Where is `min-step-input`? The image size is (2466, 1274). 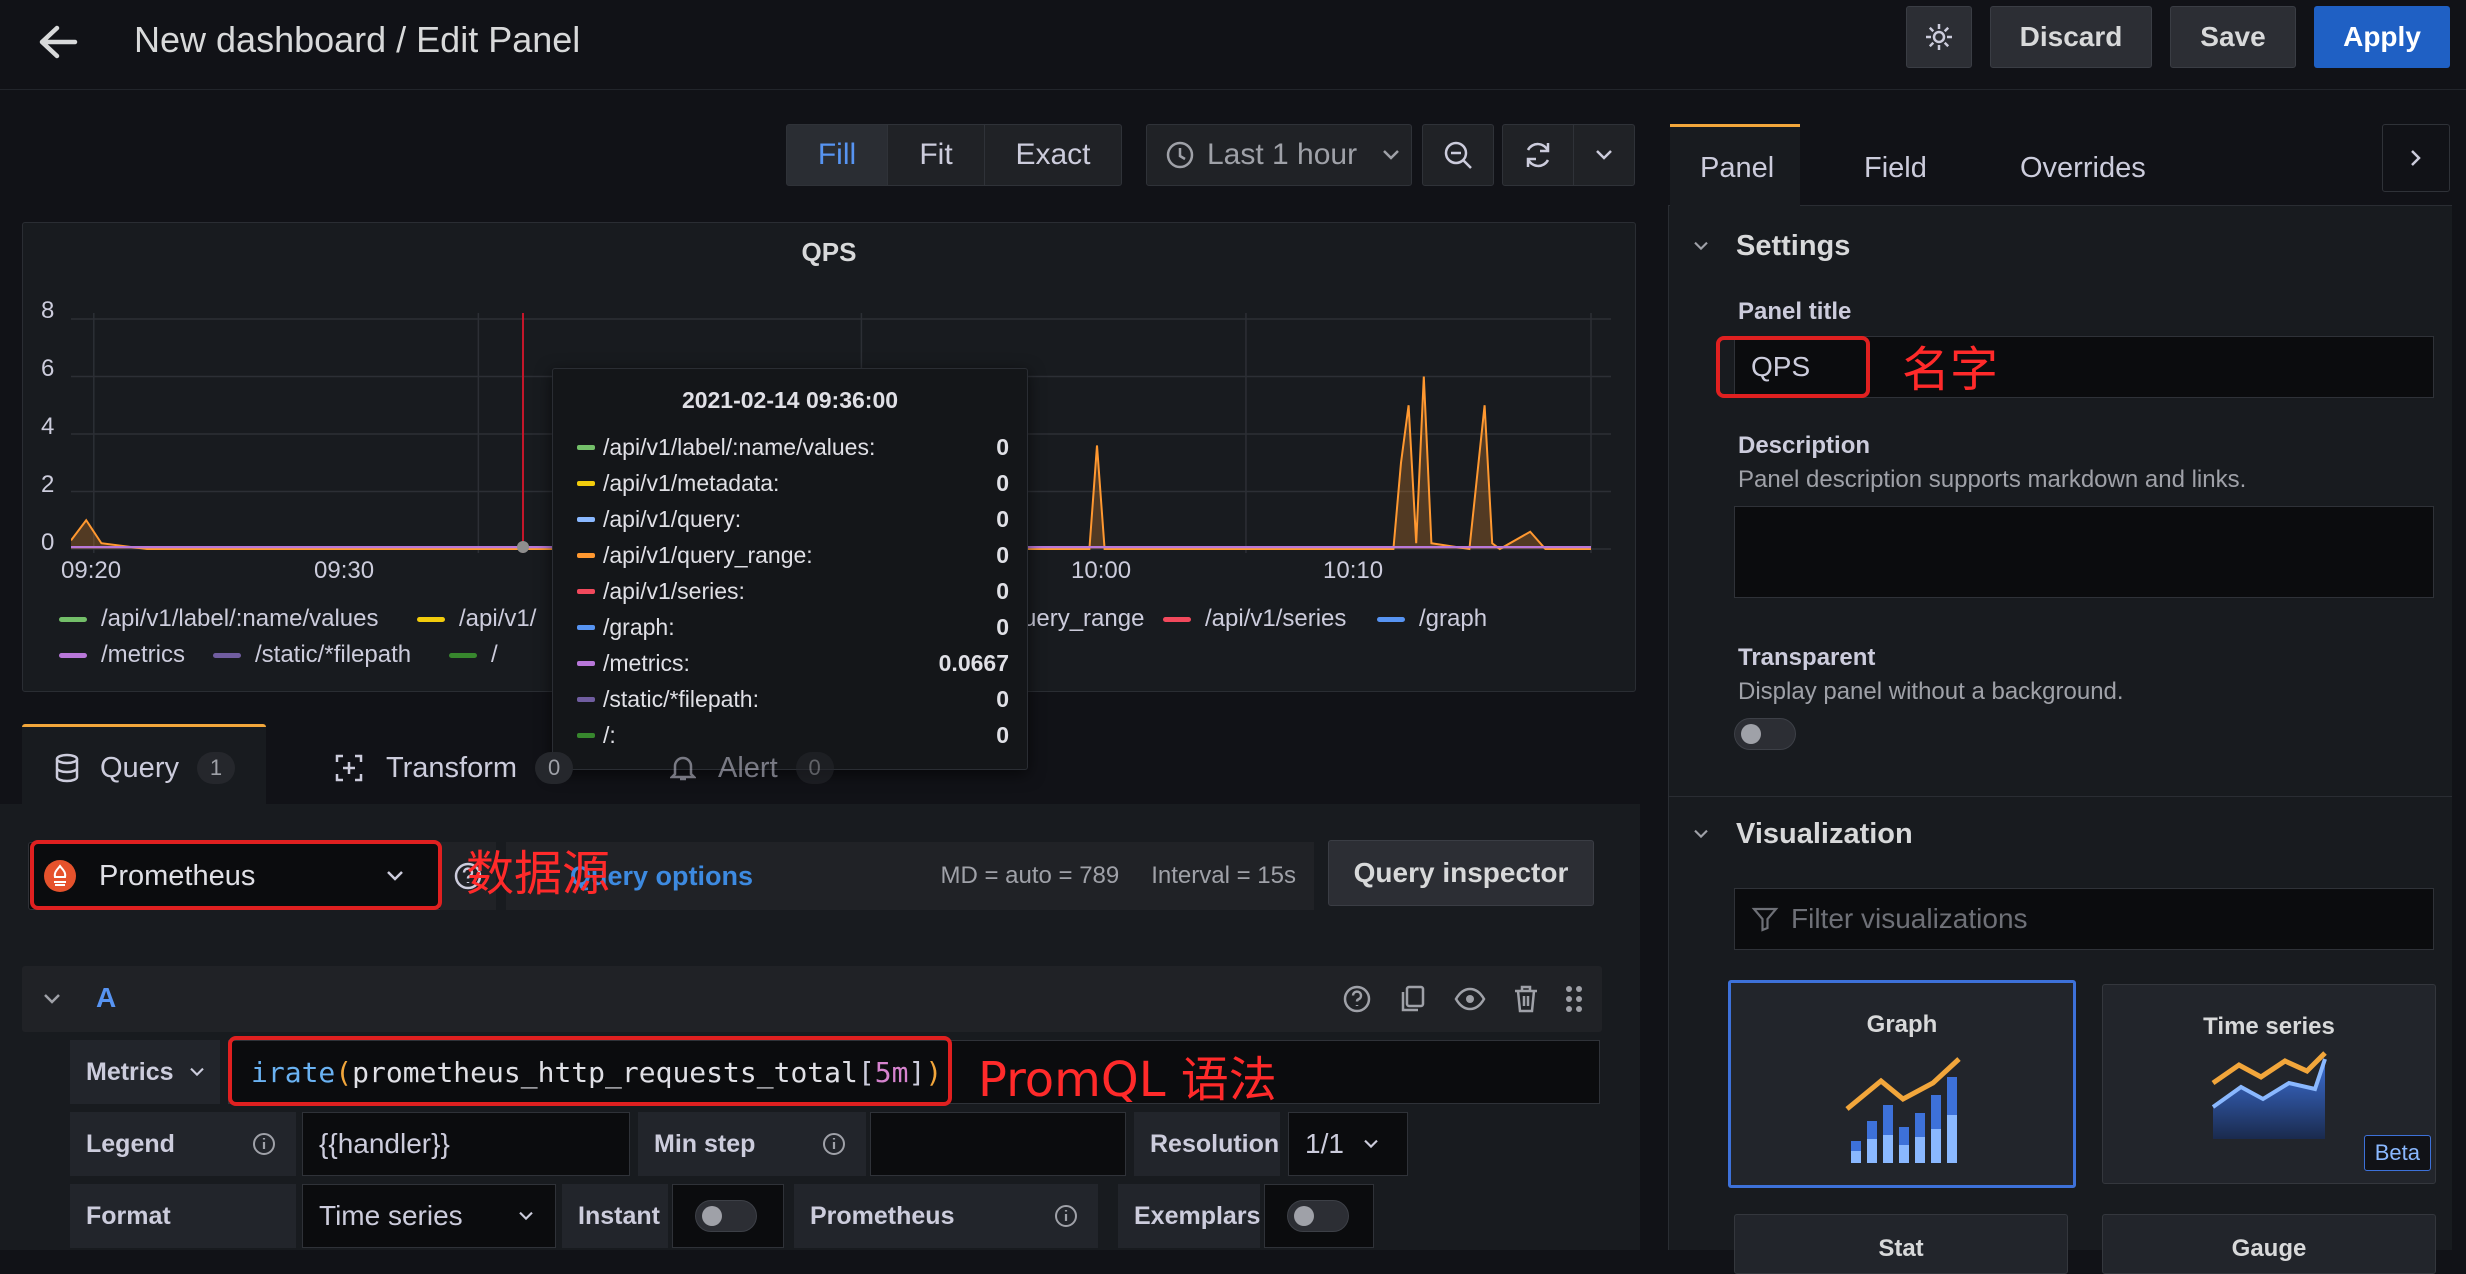 min-step-input is located at coordinates (998, 1144).